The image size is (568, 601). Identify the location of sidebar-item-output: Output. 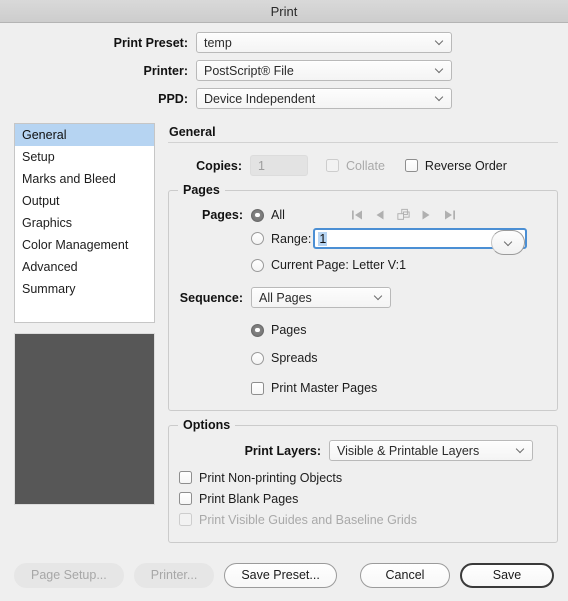
(84, 201).